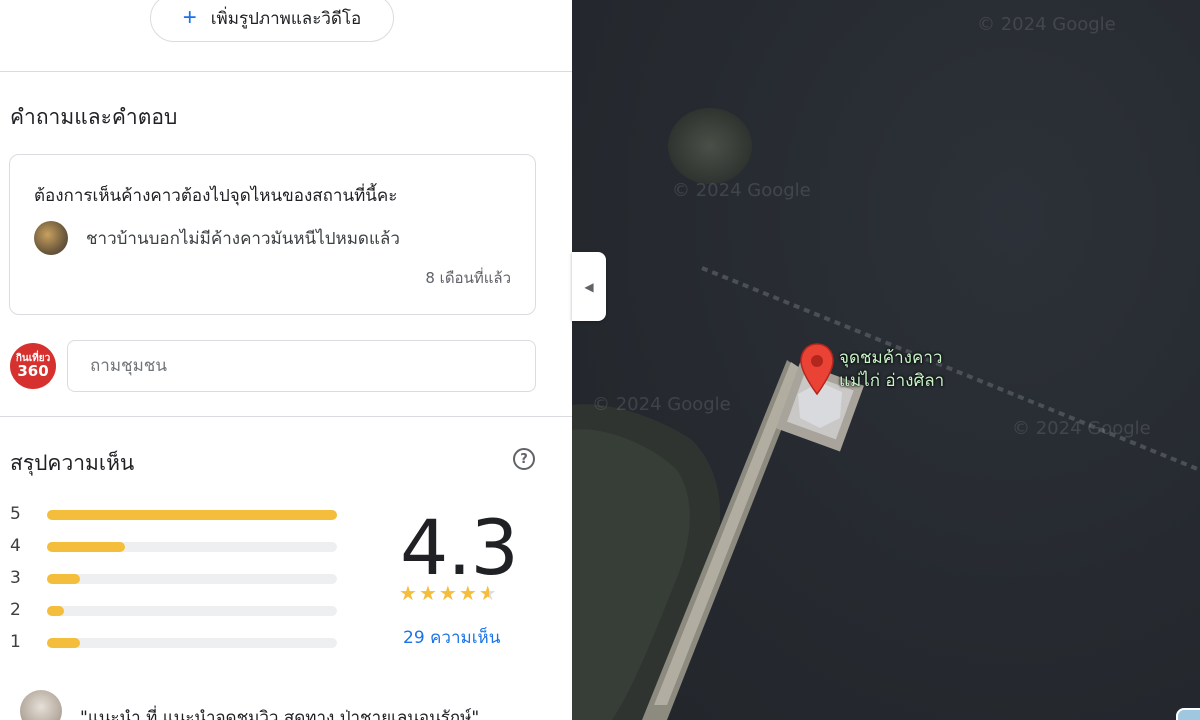  I want to click on rating-row-label: 3, so click(15, 578).